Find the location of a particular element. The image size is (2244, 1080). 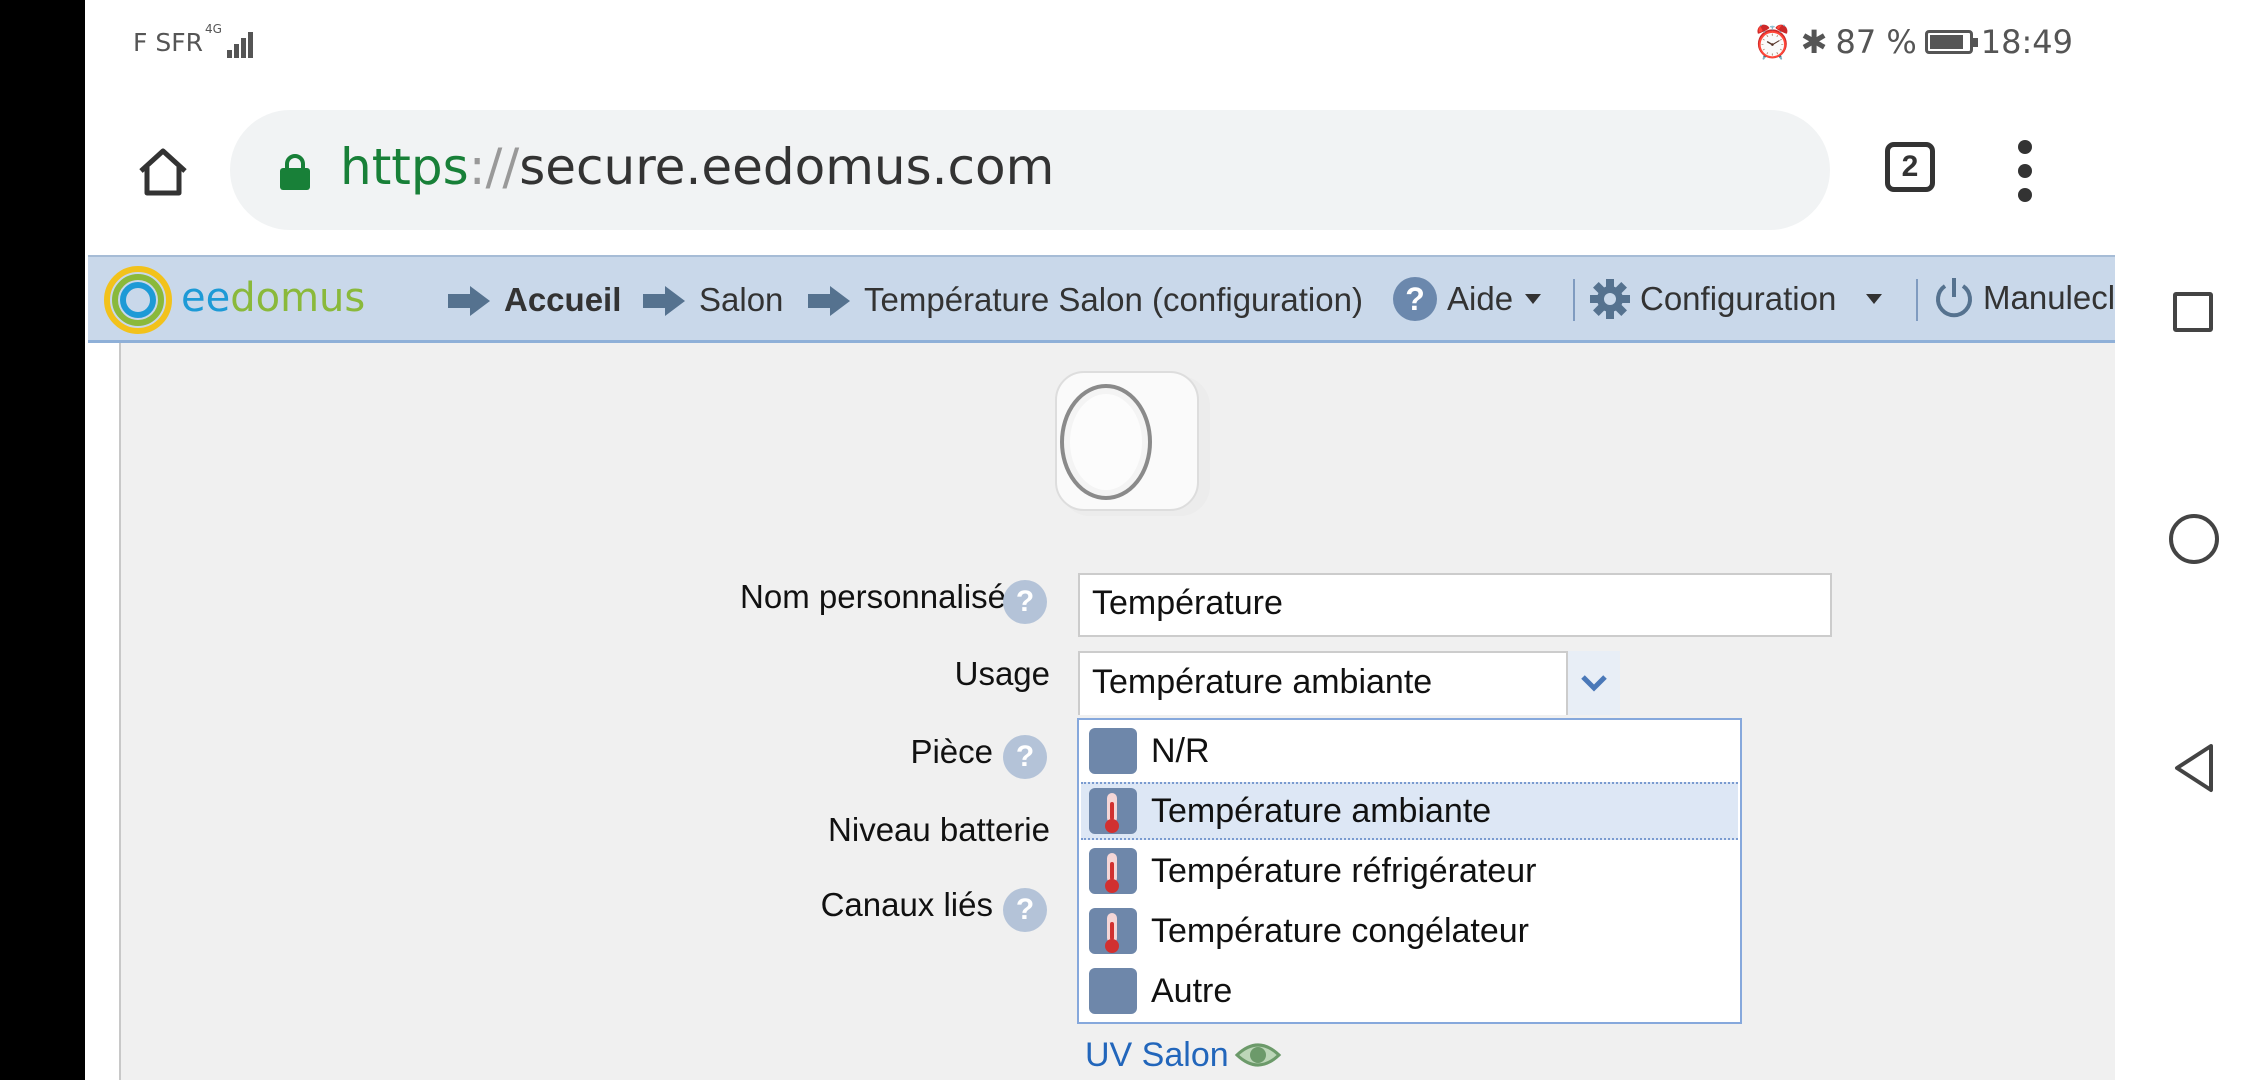

eye-icon is located at coordinates (1258, 1055).